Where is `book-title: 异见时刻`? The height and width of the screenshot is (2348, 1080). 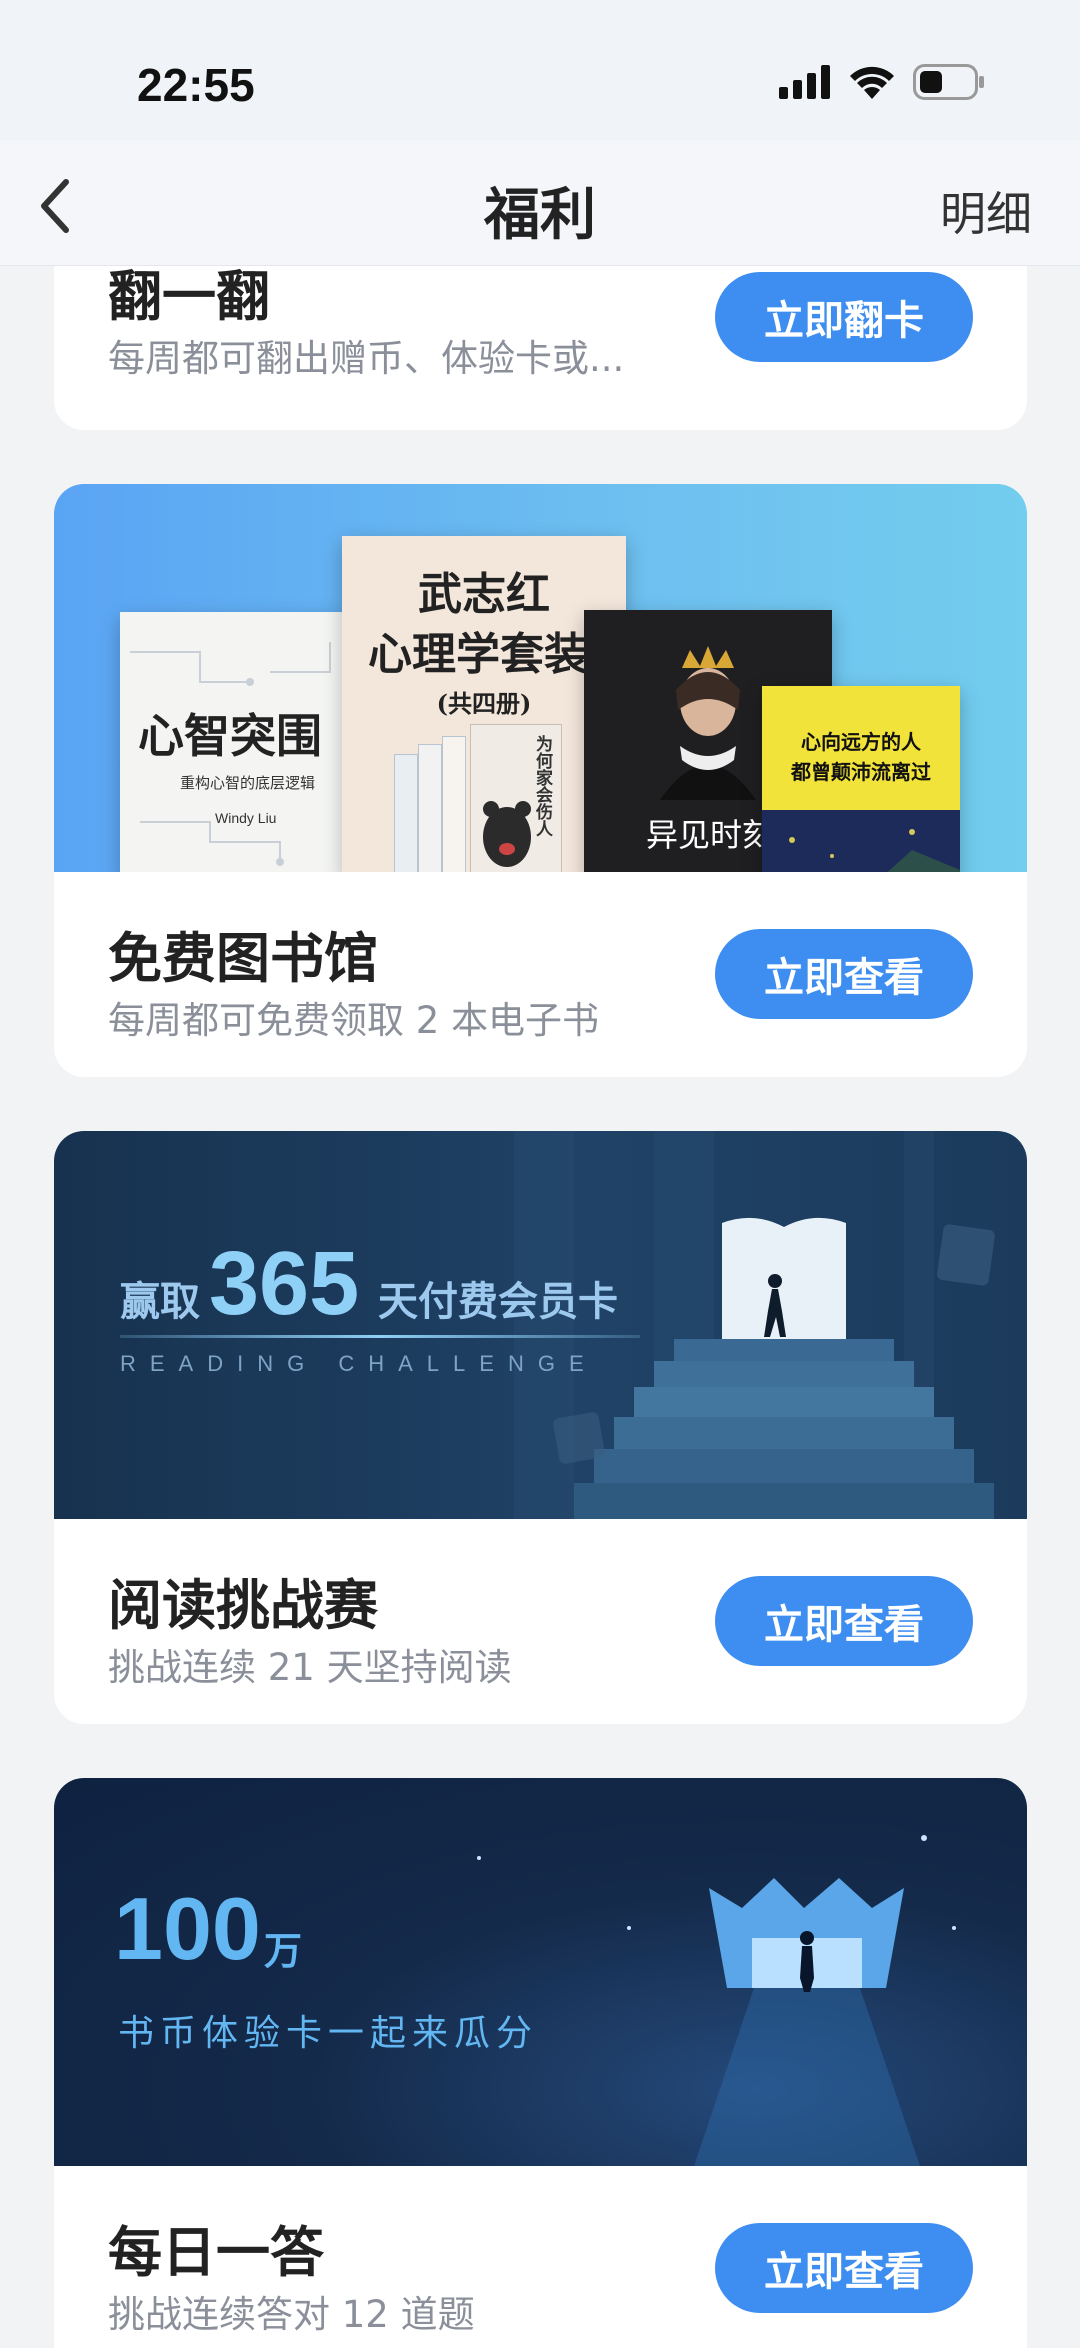 book-title: 异见时刻 is located at coordinates (710, 835).